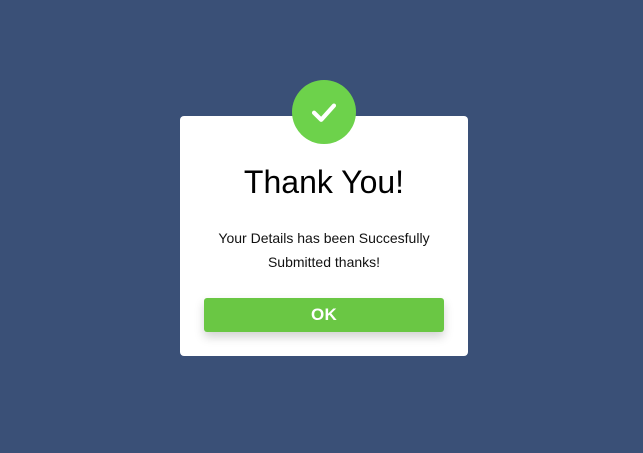  What do you see at coordinates (324, 315) in the screenshot?
I see `ok-button: OK` at bounding box center [324, 315].